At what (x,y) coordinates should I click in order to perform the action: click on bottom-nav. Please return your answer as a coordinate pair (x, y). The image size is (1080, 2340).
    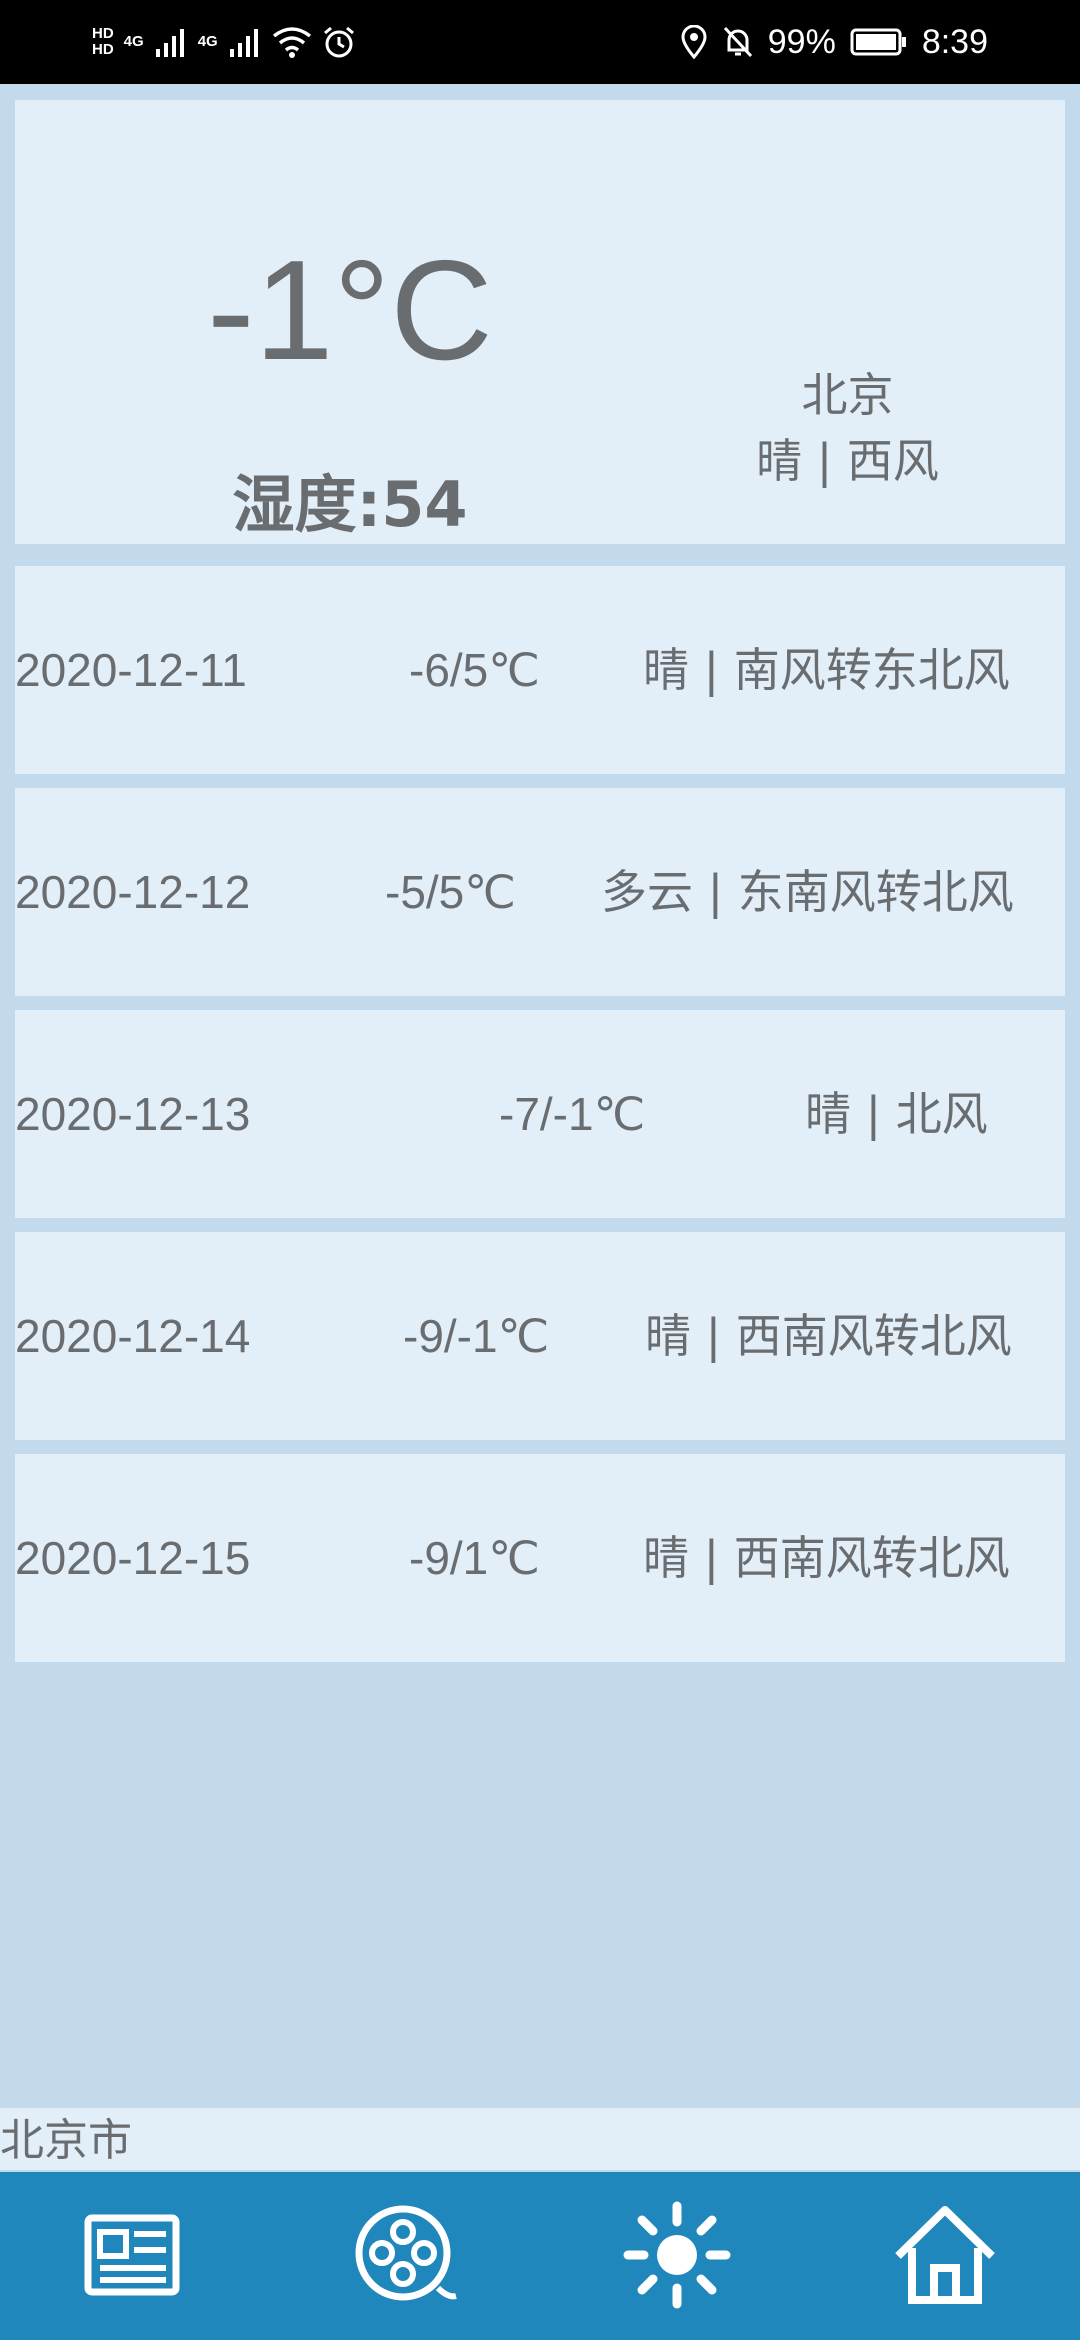
    Looking at the image, I should click on (540, 2256).